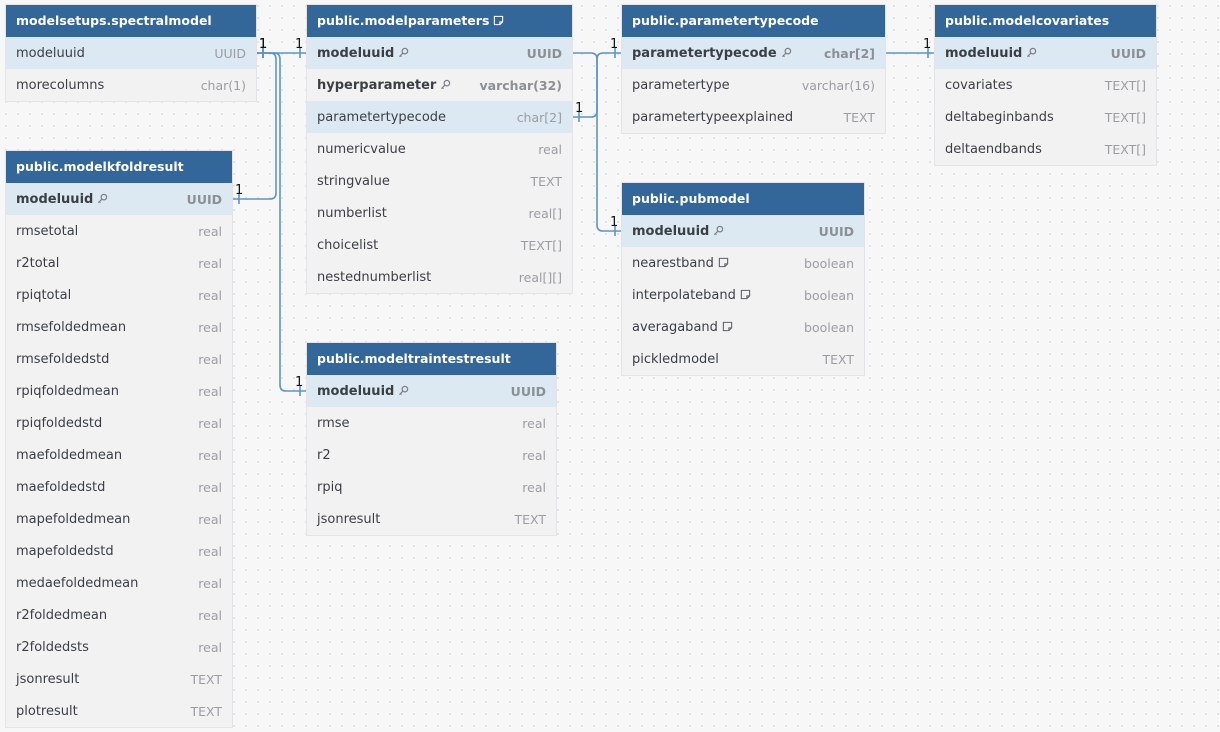  Describe the element at coordinates (330, 487) in the screenshot. I see `column-name: rpiq` at that location.